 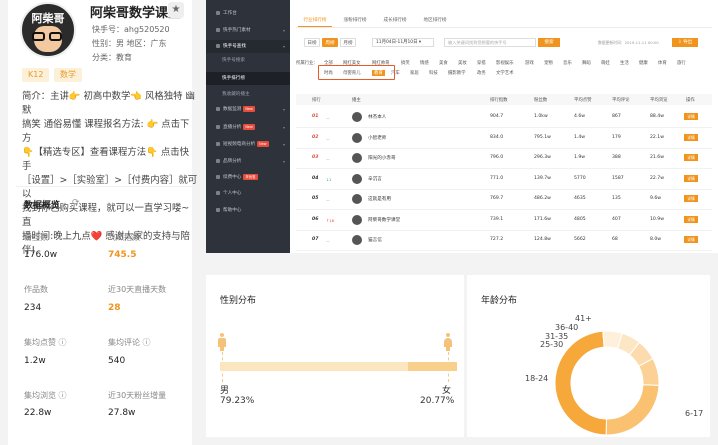 I want to click on sidebar-item-label: 快手热门素材, so click(x=237, y=30).